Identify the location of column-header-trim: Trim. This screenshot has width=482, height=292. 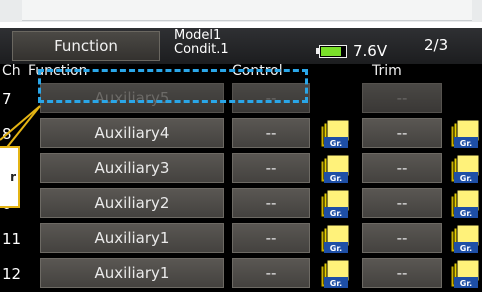
(387, 71).